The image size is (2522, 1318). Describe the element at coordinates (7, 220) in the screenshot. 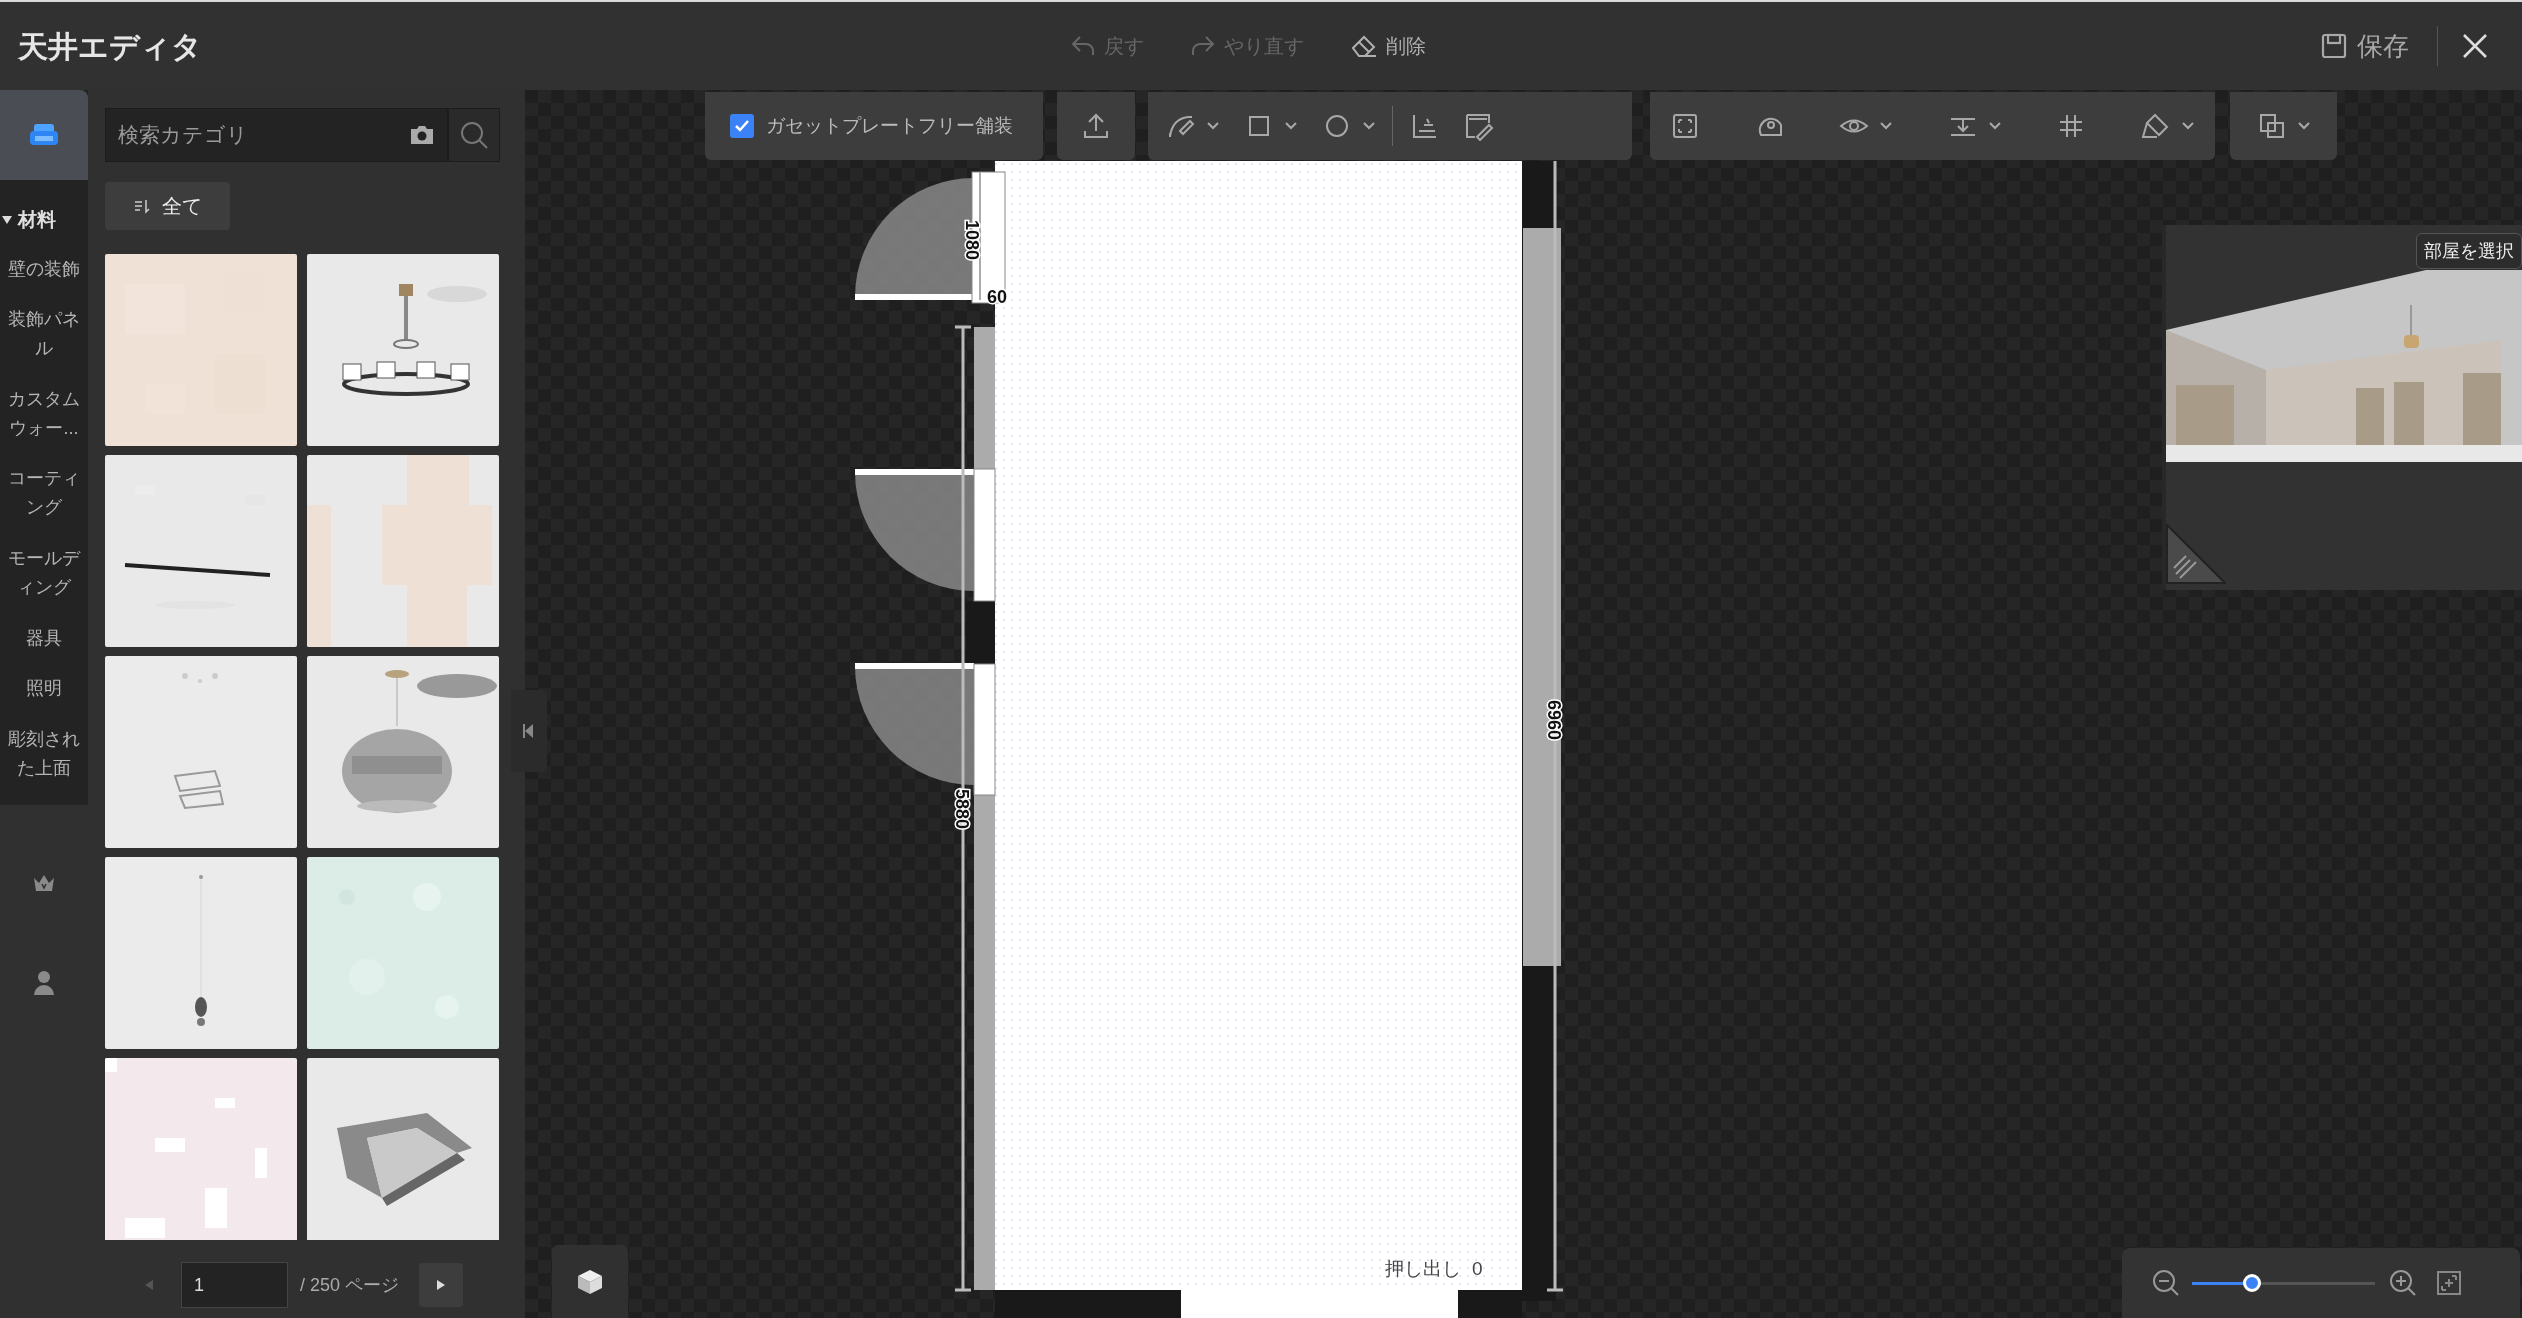

I see `caret-down-icon` at that location.